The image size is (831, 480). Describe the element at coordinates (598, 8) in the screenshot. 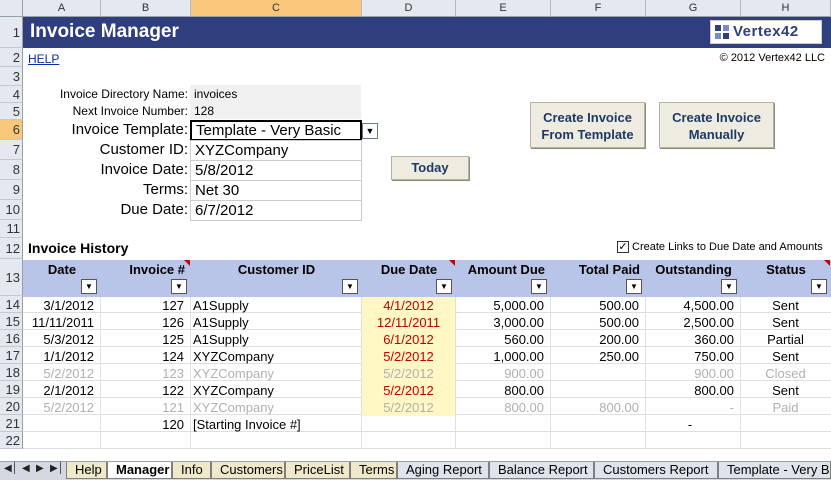

I see `column-header-f: F` at that location.